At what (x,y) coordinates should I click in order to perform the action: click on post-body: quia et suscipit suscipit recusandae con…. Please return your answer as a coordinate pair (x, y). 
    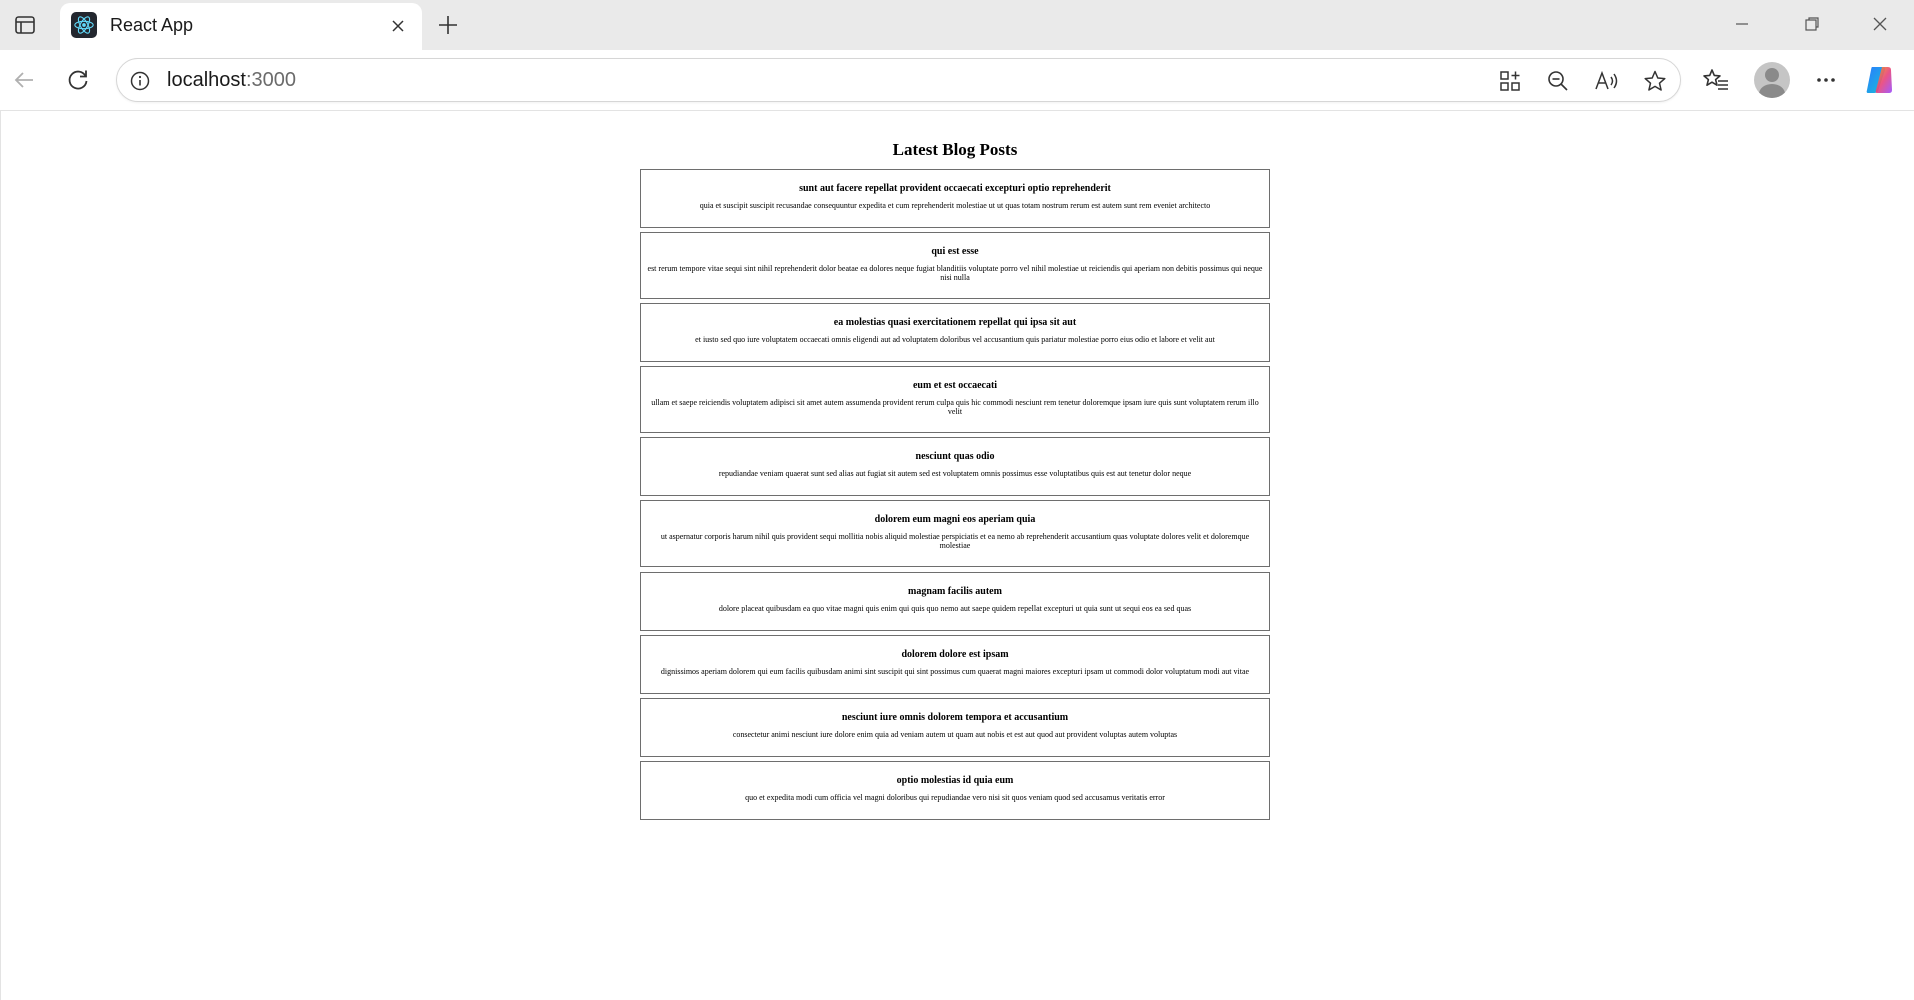
    Looking at the image, I should click on (955, 205).